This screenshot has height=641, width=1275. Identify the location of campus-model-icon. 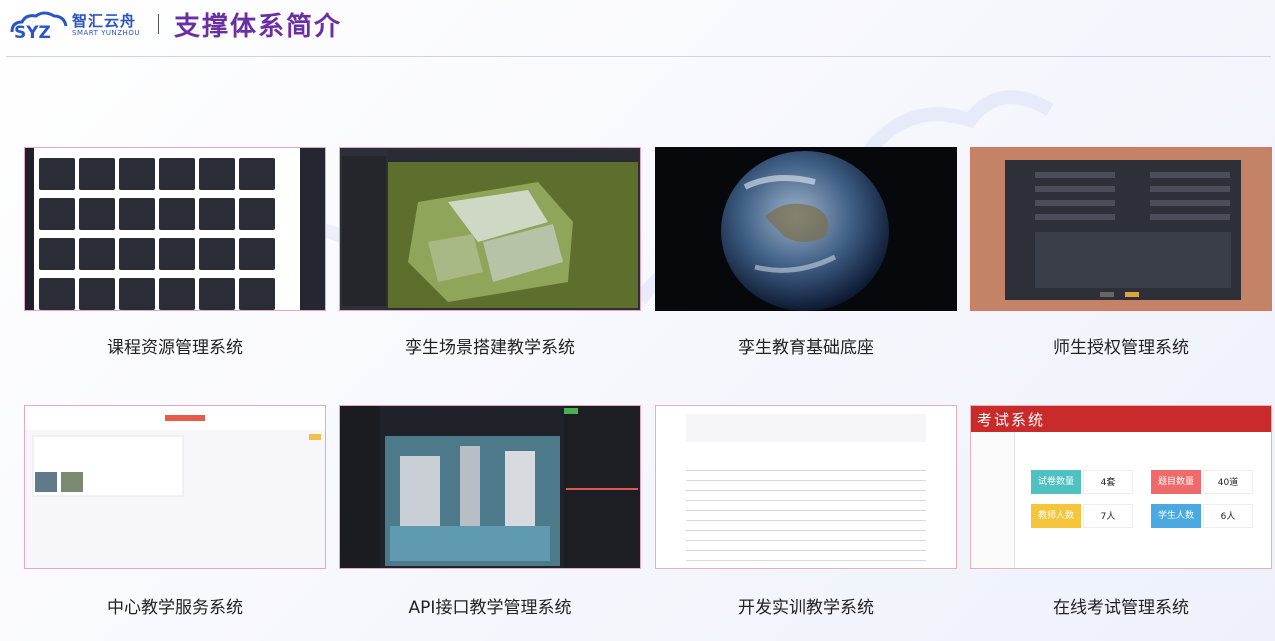
(490, 242).